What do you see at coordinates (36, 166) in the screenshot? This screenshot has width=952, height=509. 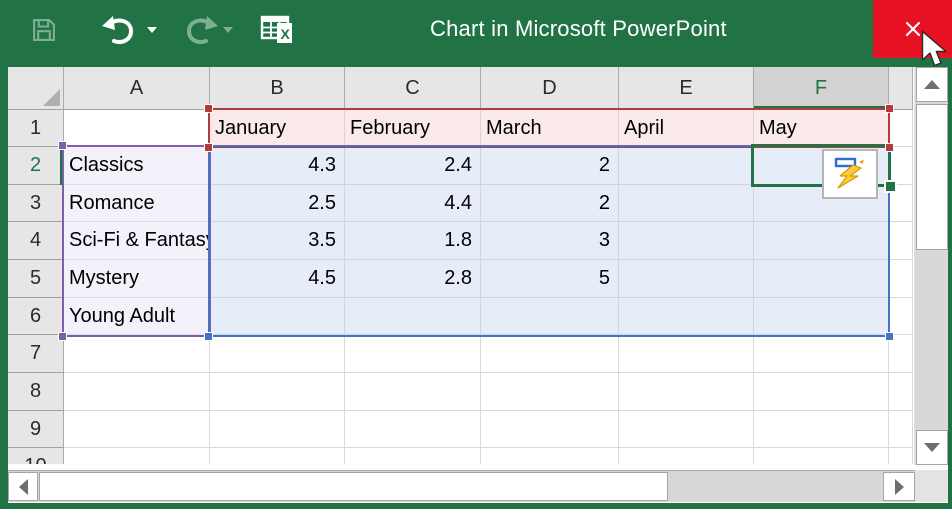 I see `row-header-2: 2` at bounding box center [36, 166].